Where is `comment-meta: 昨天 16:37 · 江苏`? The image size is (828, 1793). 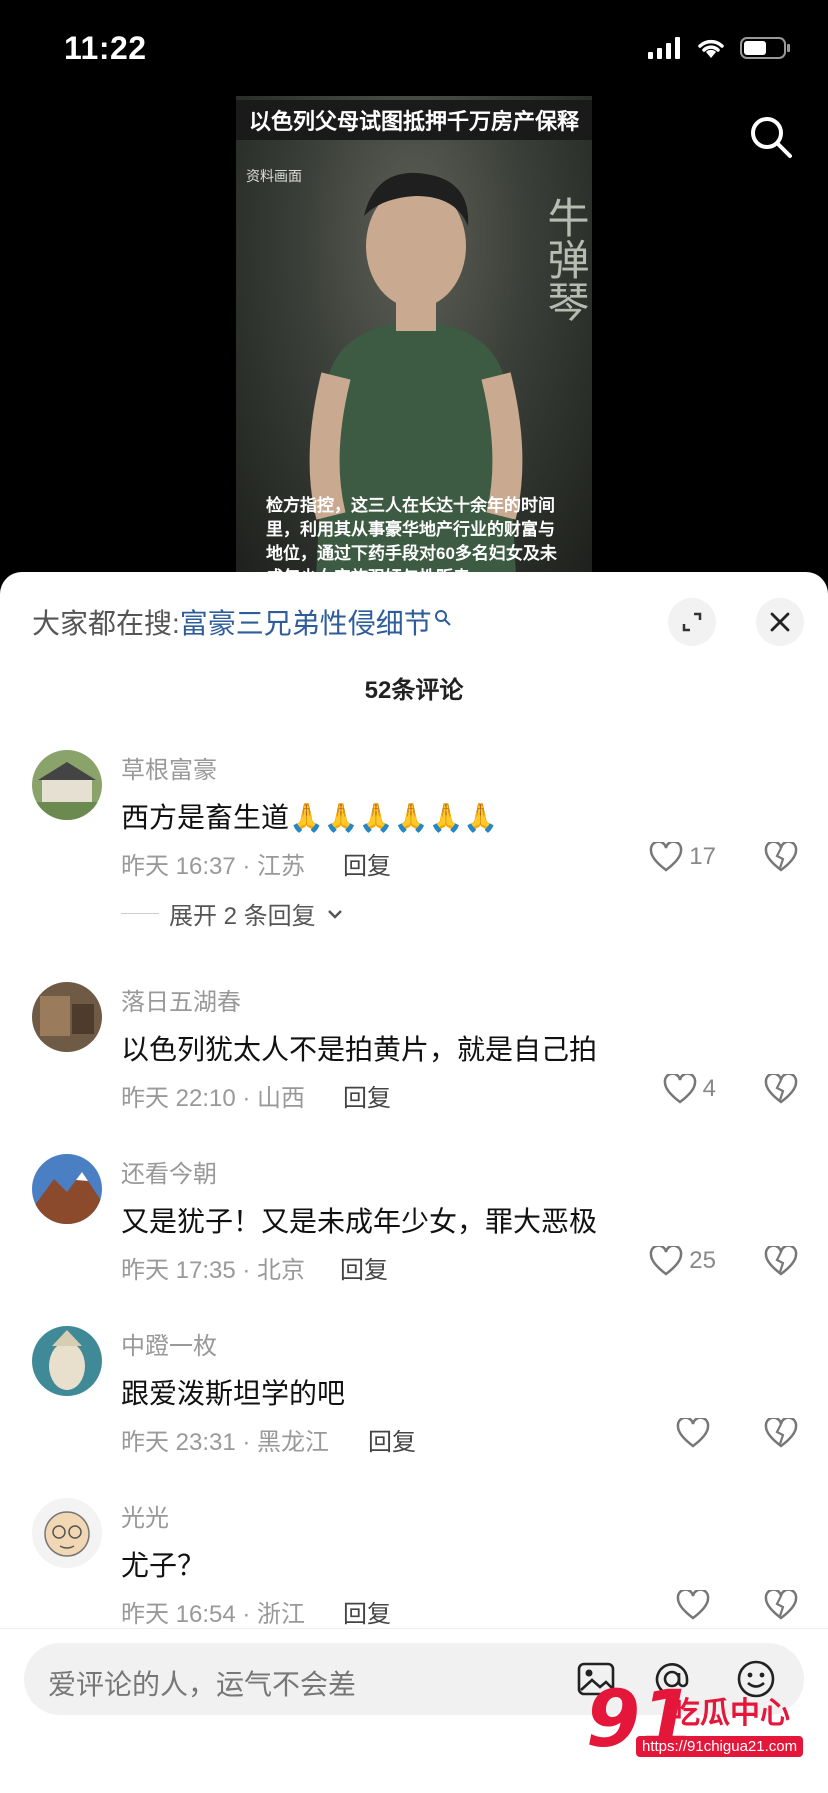
comment-meta: 昨天 16:37 · 江苏 is located at coordinates (213, 866).